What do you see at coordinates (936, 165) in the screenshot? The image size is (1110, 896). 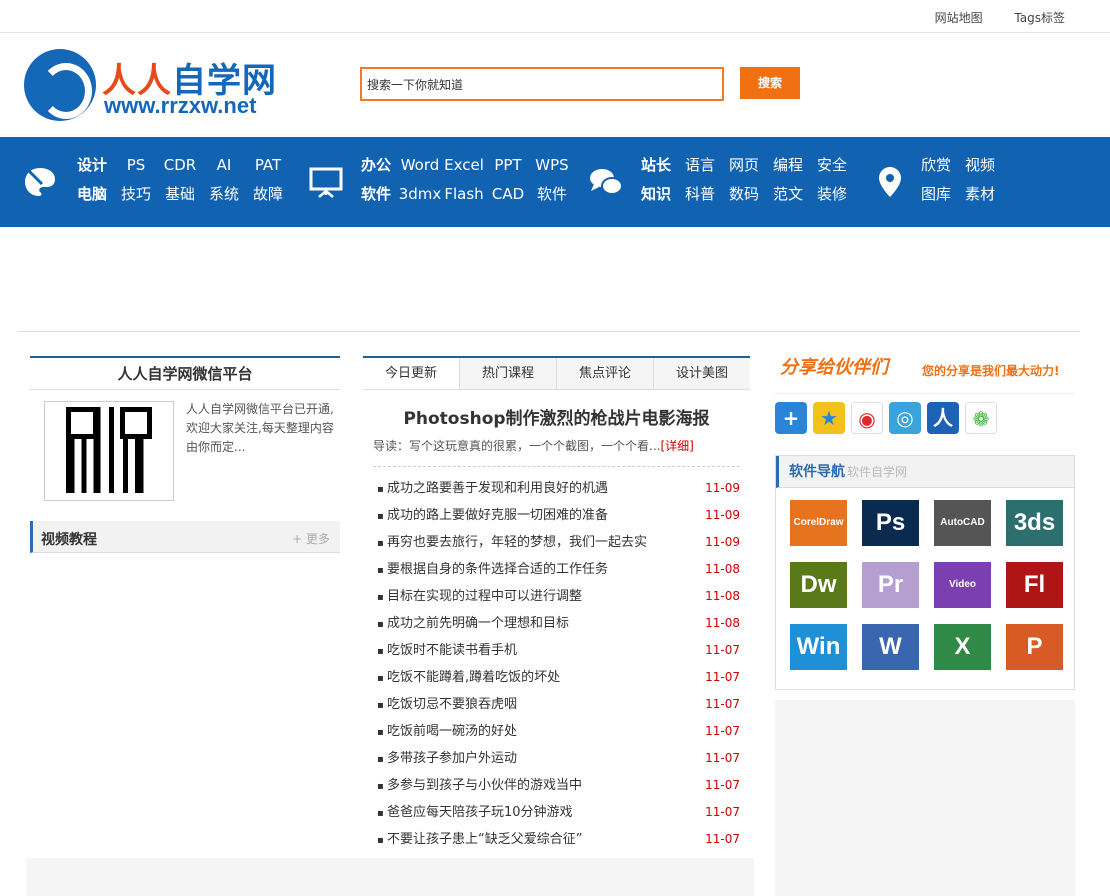 I see `nav-link: 欣赏` at bounding box center [936, 165].